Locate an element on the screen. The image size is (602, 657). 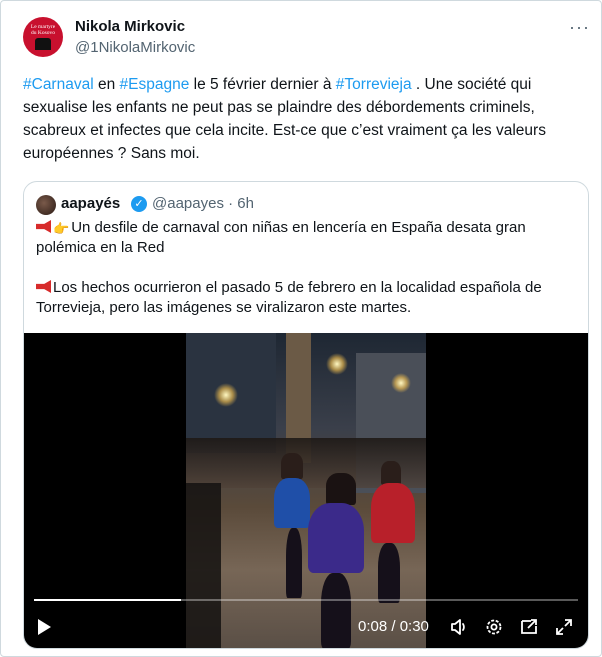
author-avatar: Le martyre du Kosovo is located at coordinates (43, 37).